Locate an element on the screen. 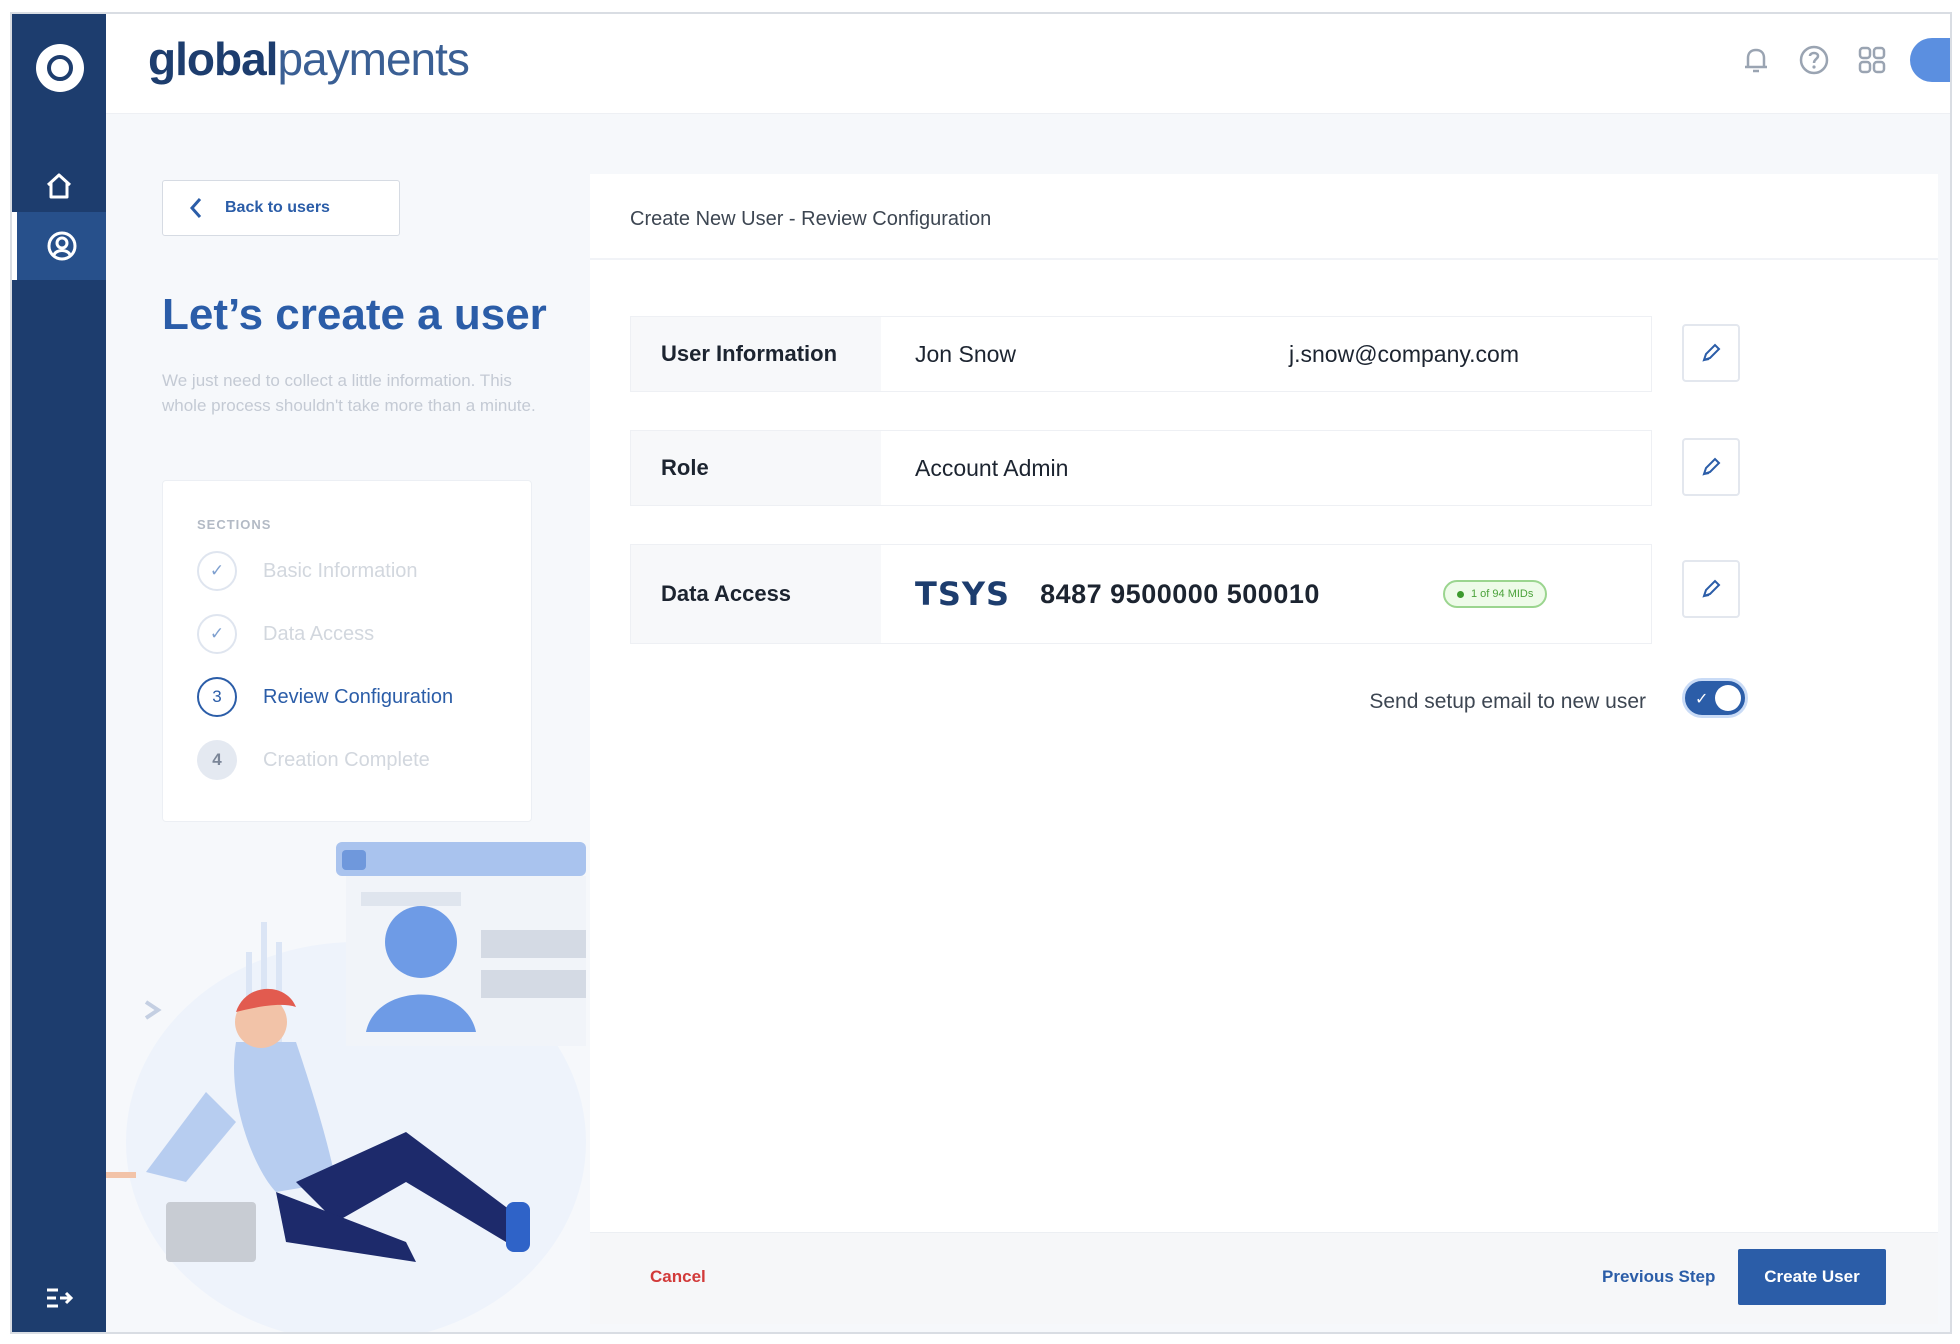 Image resolution: width=1960 pixels, height=1344 pixels. step-label: Data Access is located at coordinates (319, 633).